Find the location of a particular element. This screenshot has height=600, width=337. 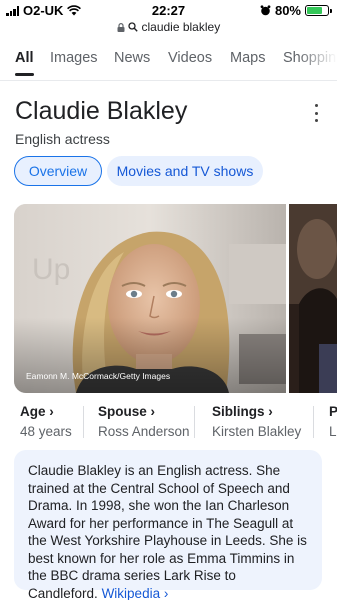

fact-spouse-label: Spouse is located at coordinates (122, 411).